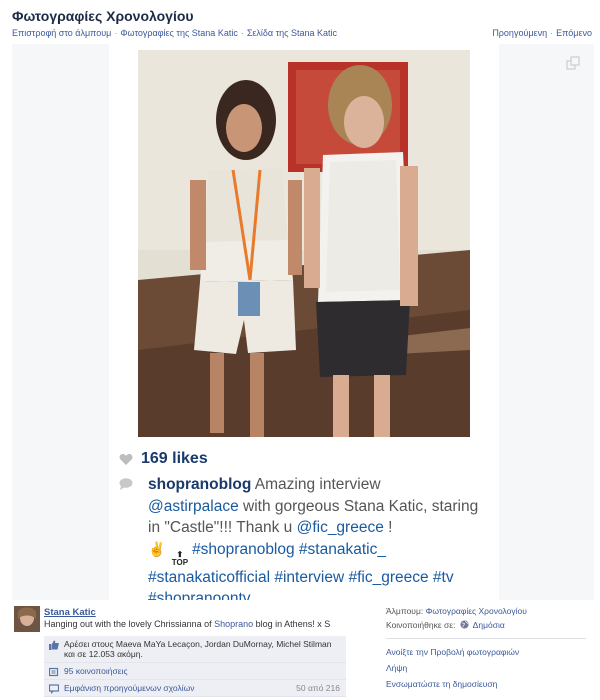 The image size is (600, 700). I want to click on sidebar-divider, so click(486, 638).